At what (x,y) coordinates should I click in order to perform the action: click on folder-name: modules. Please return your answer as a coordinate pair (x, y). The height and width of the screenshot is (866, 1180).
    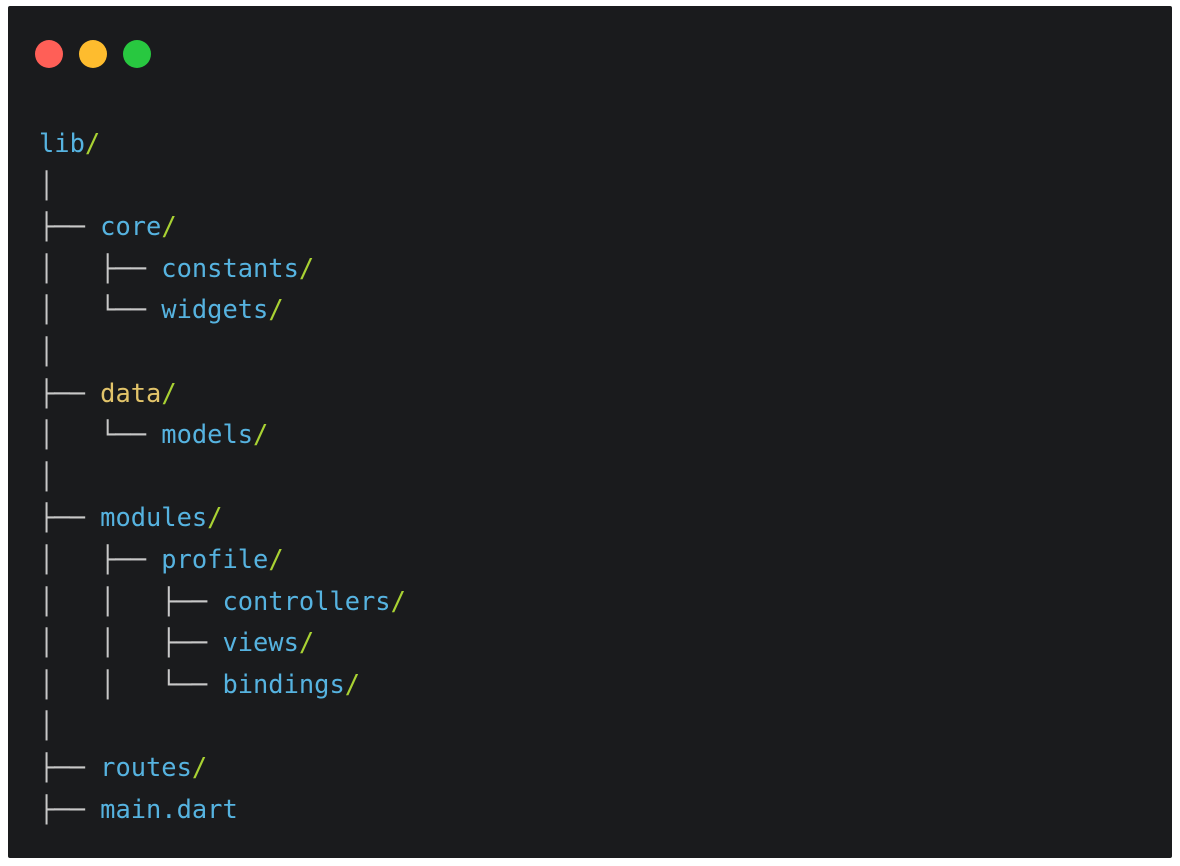
    Looking at the image, I should click on (154, 517).